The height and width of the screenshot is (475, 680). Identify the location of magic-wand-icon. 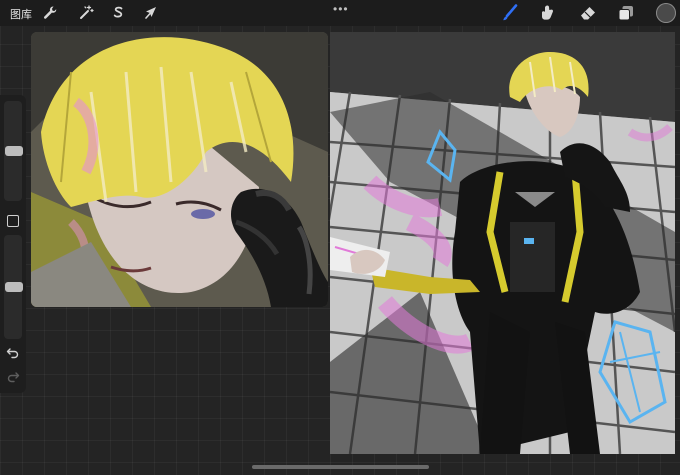
(86, 13).